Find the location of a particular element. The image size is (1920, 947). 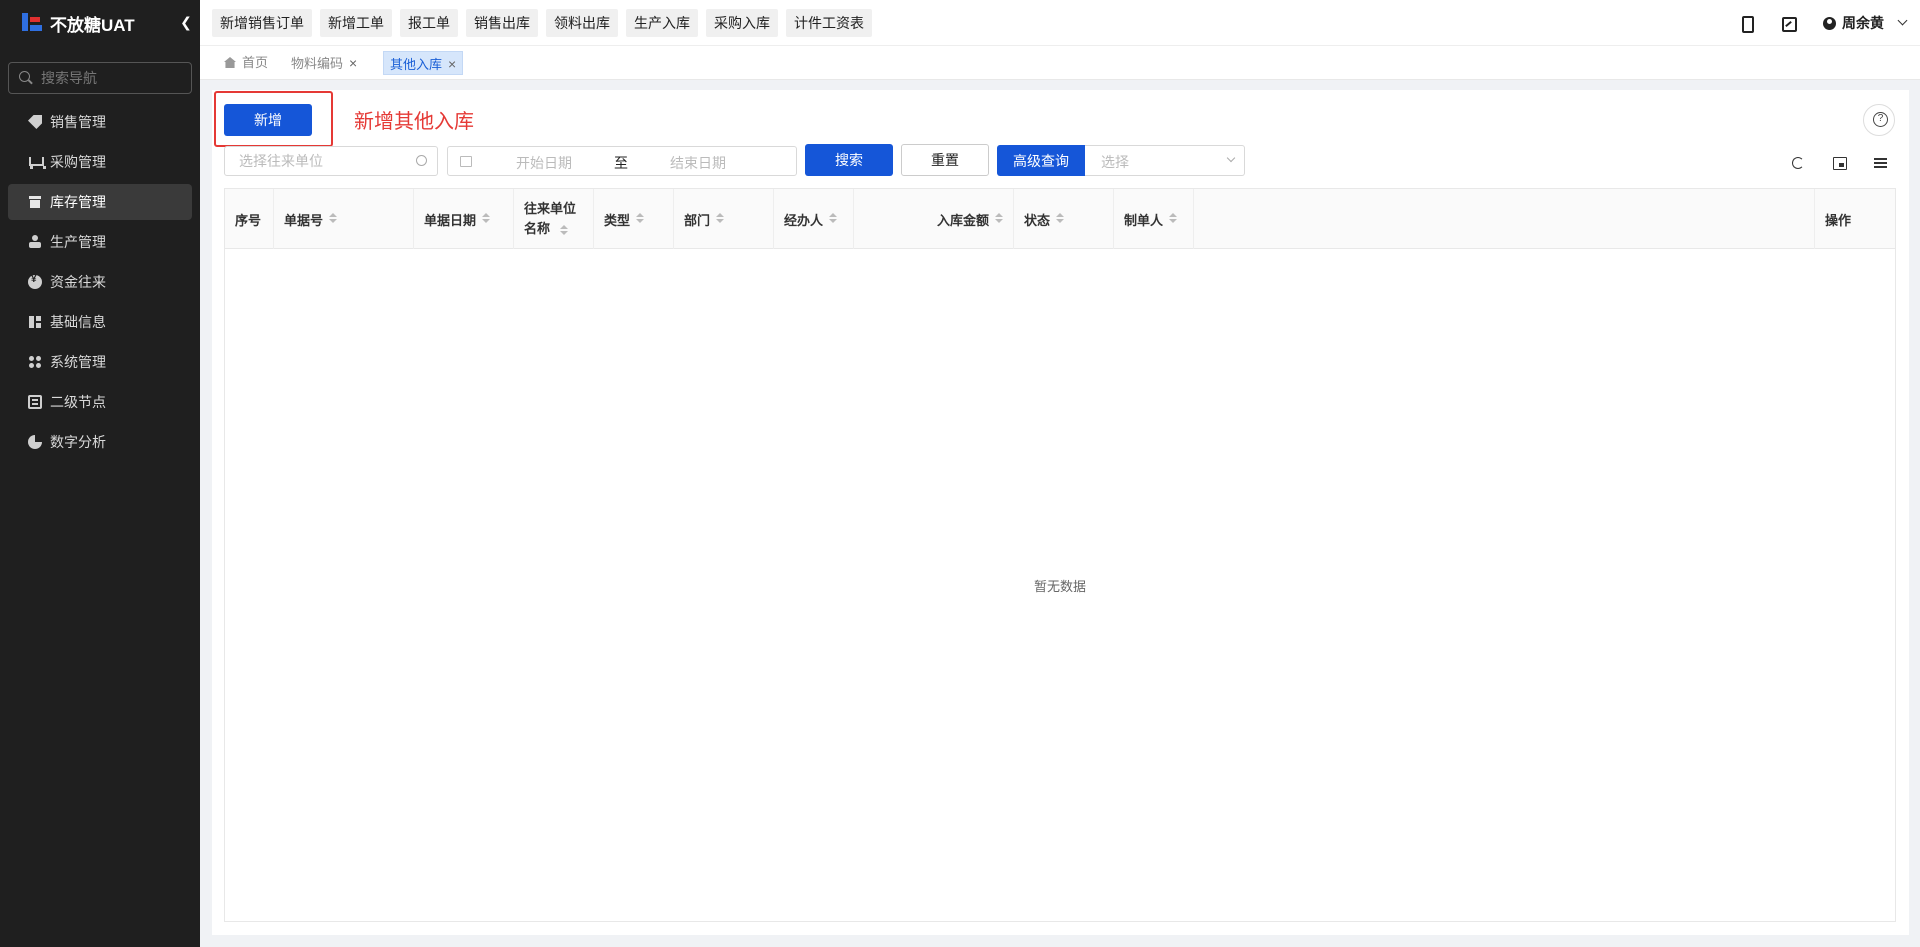

column-label: 制单人 is located at coordinates (1144, 220).